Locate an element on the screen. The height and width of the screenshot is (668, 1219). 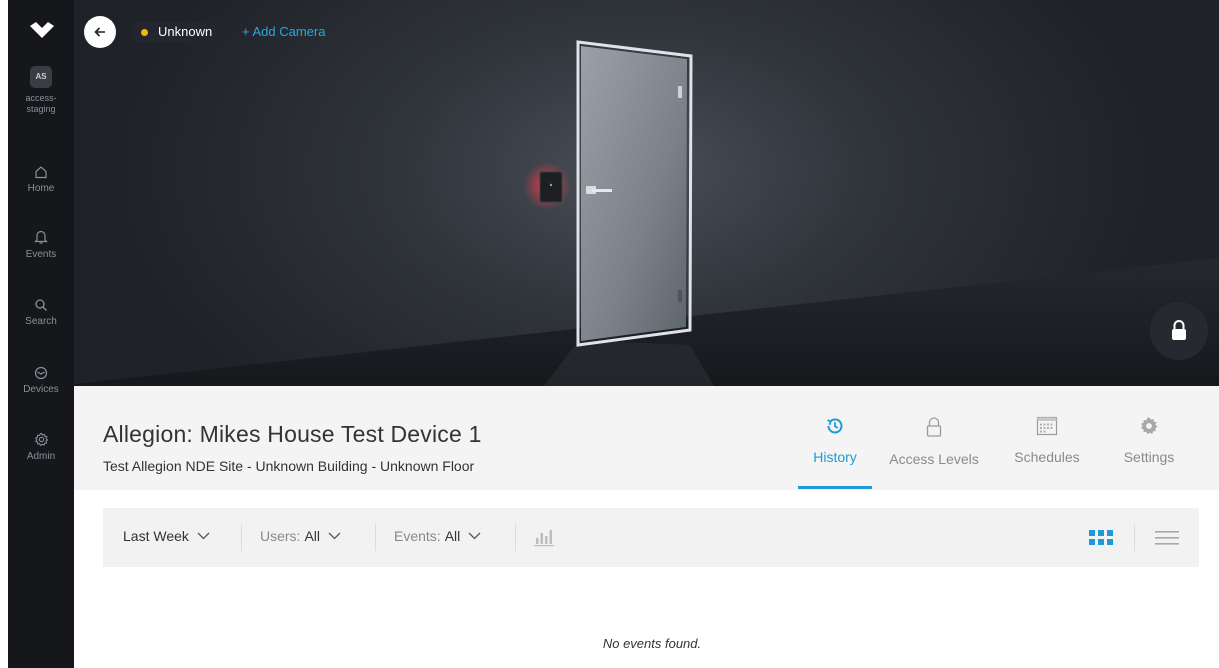
sidebar-item-home: Home is located at coordinates (41, 179).